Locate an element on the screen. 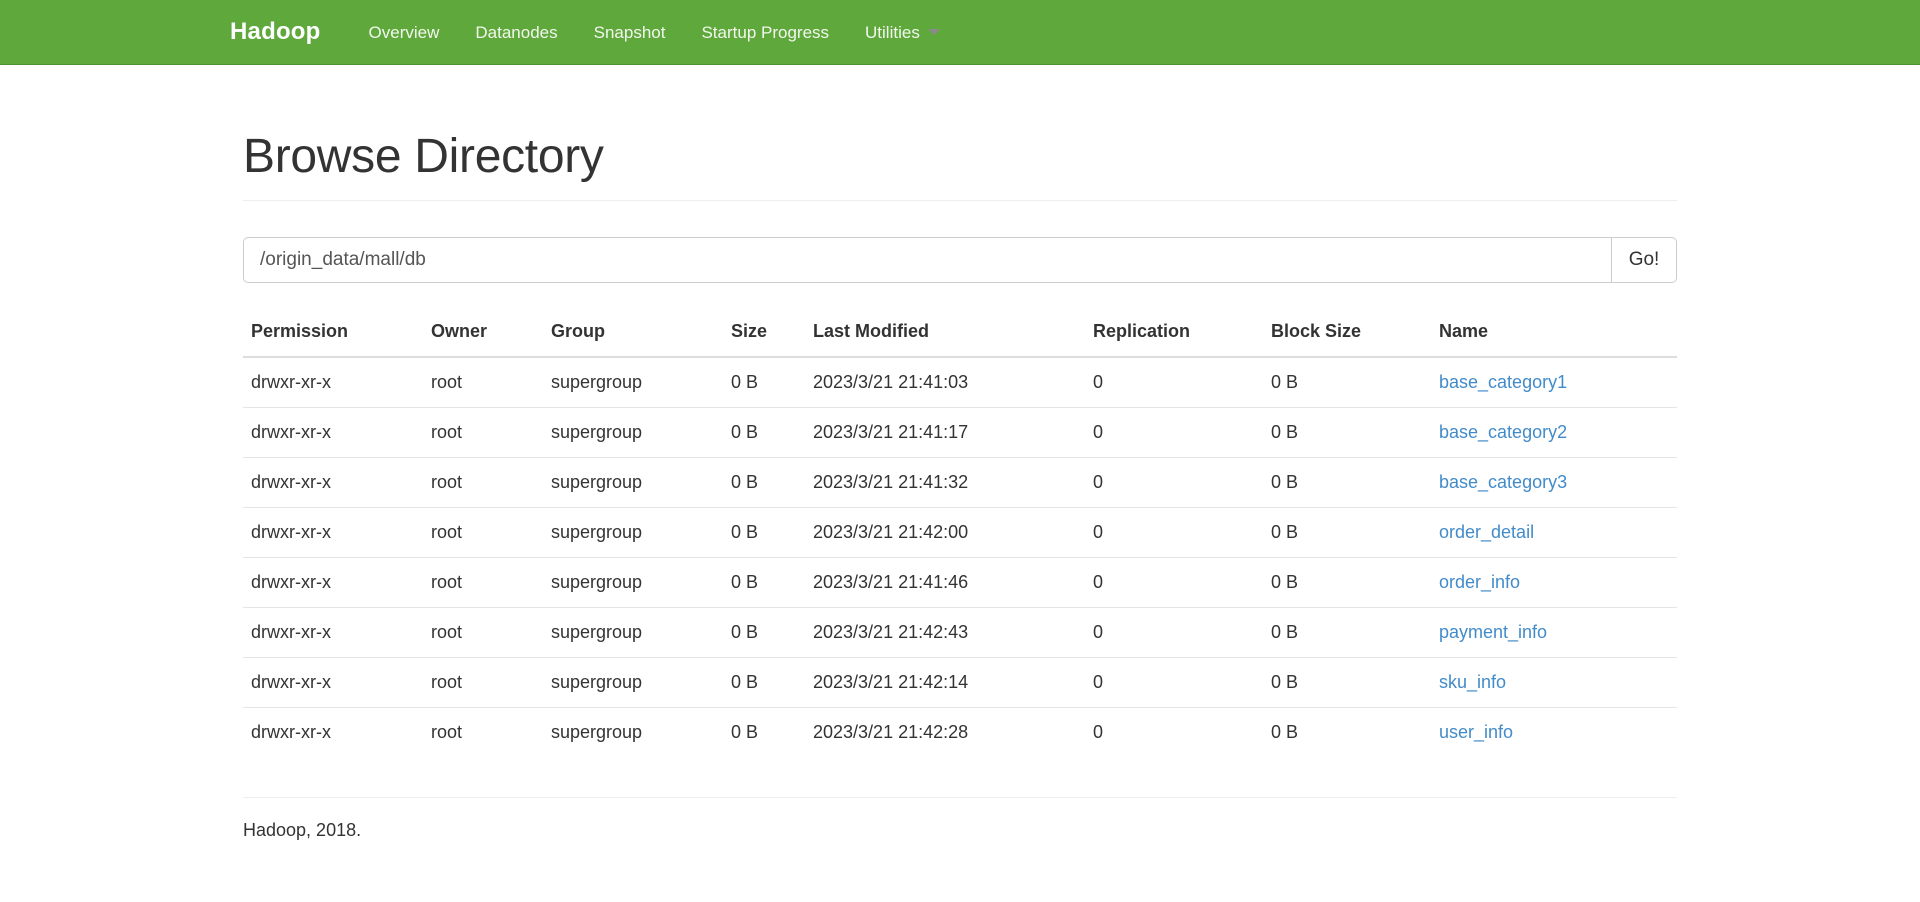  file-name-link: order_info is located at coordinates (1479, 582).